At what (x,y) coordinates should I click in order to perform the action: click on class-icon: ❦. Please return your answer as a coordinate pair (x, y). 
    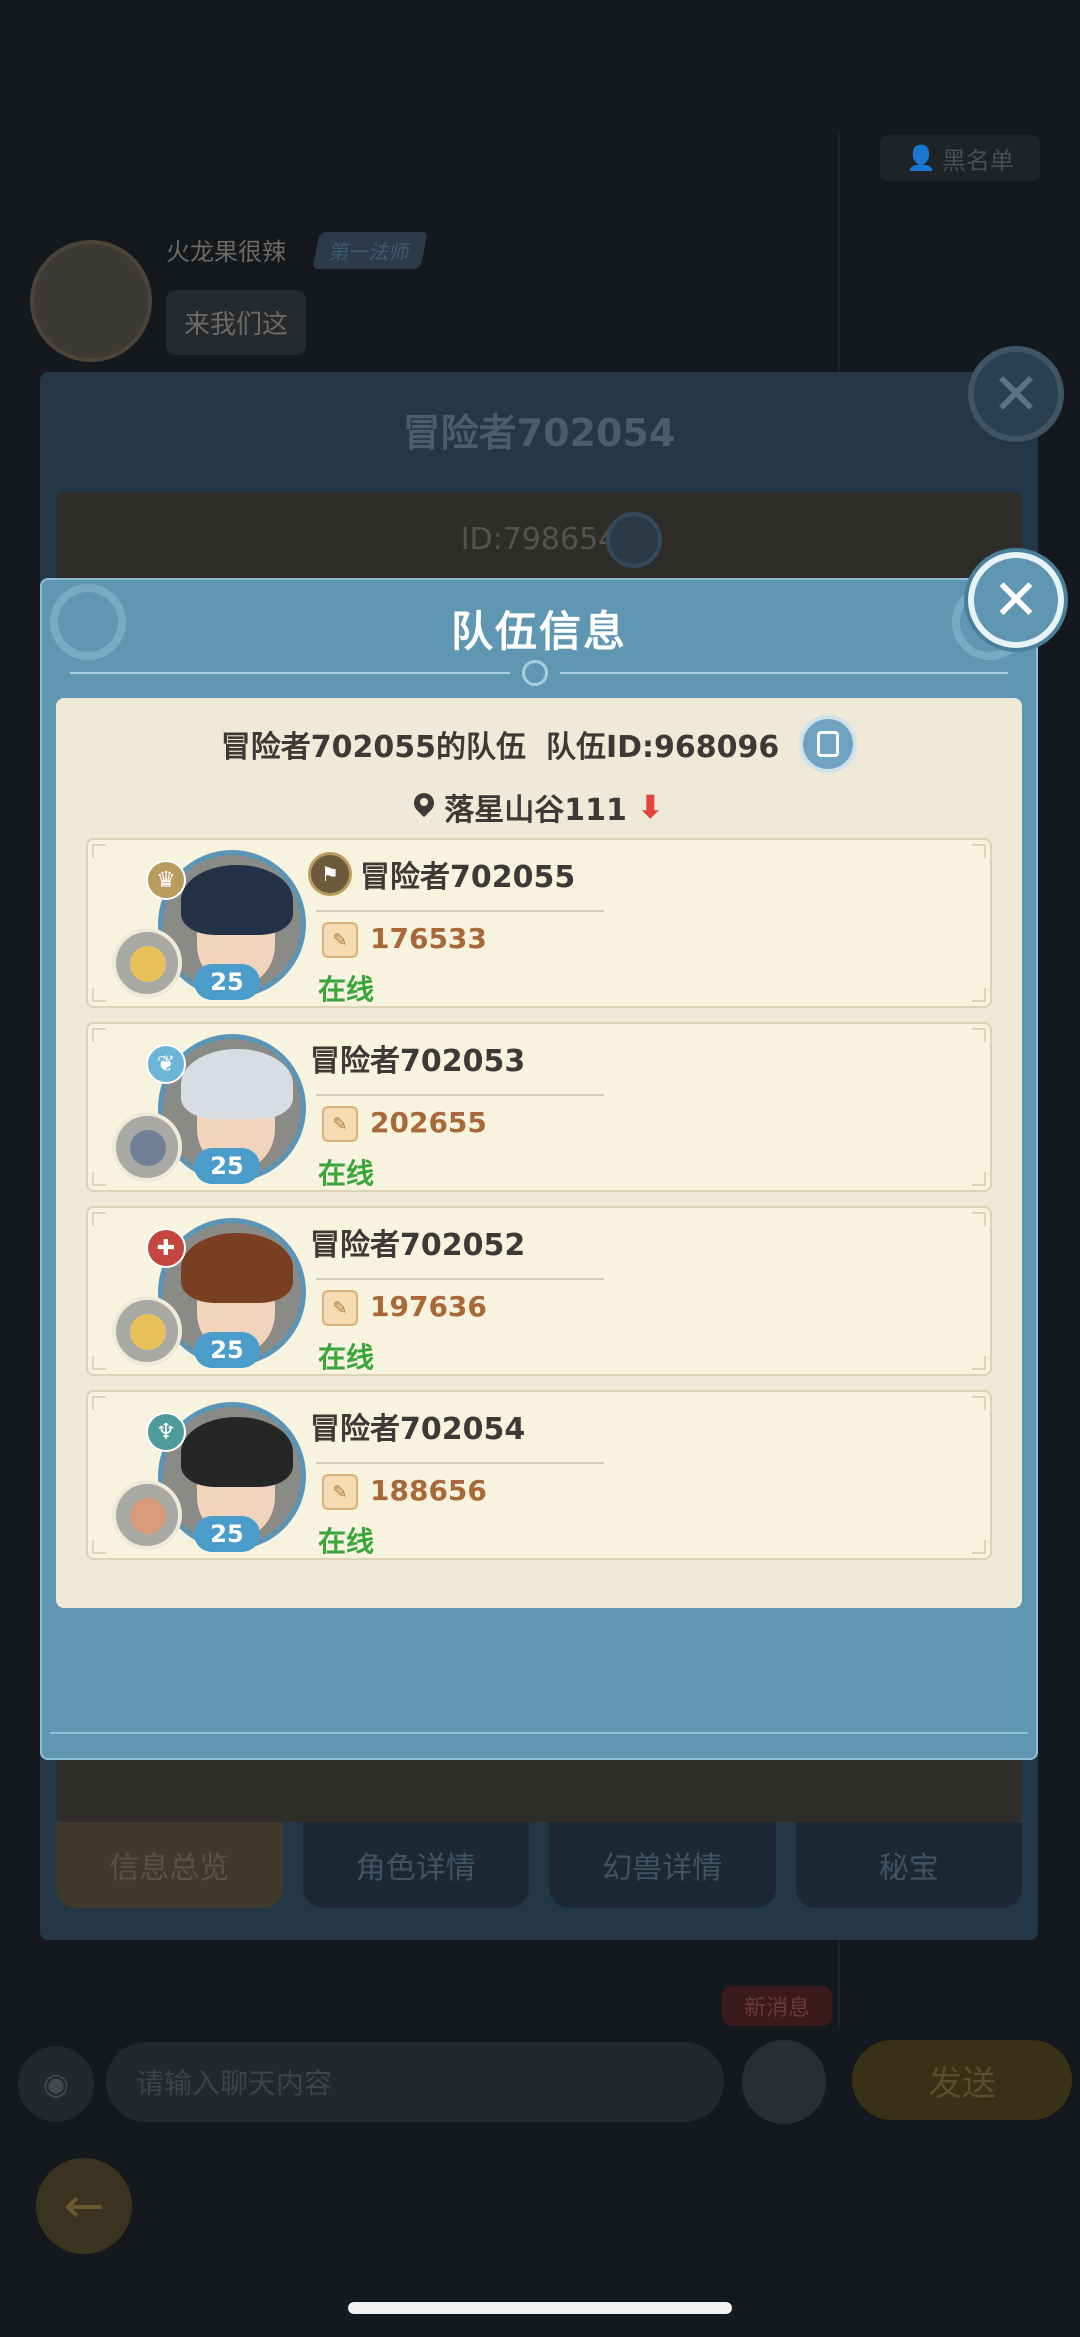
    Looking at the image, I should click on (166, 1064).